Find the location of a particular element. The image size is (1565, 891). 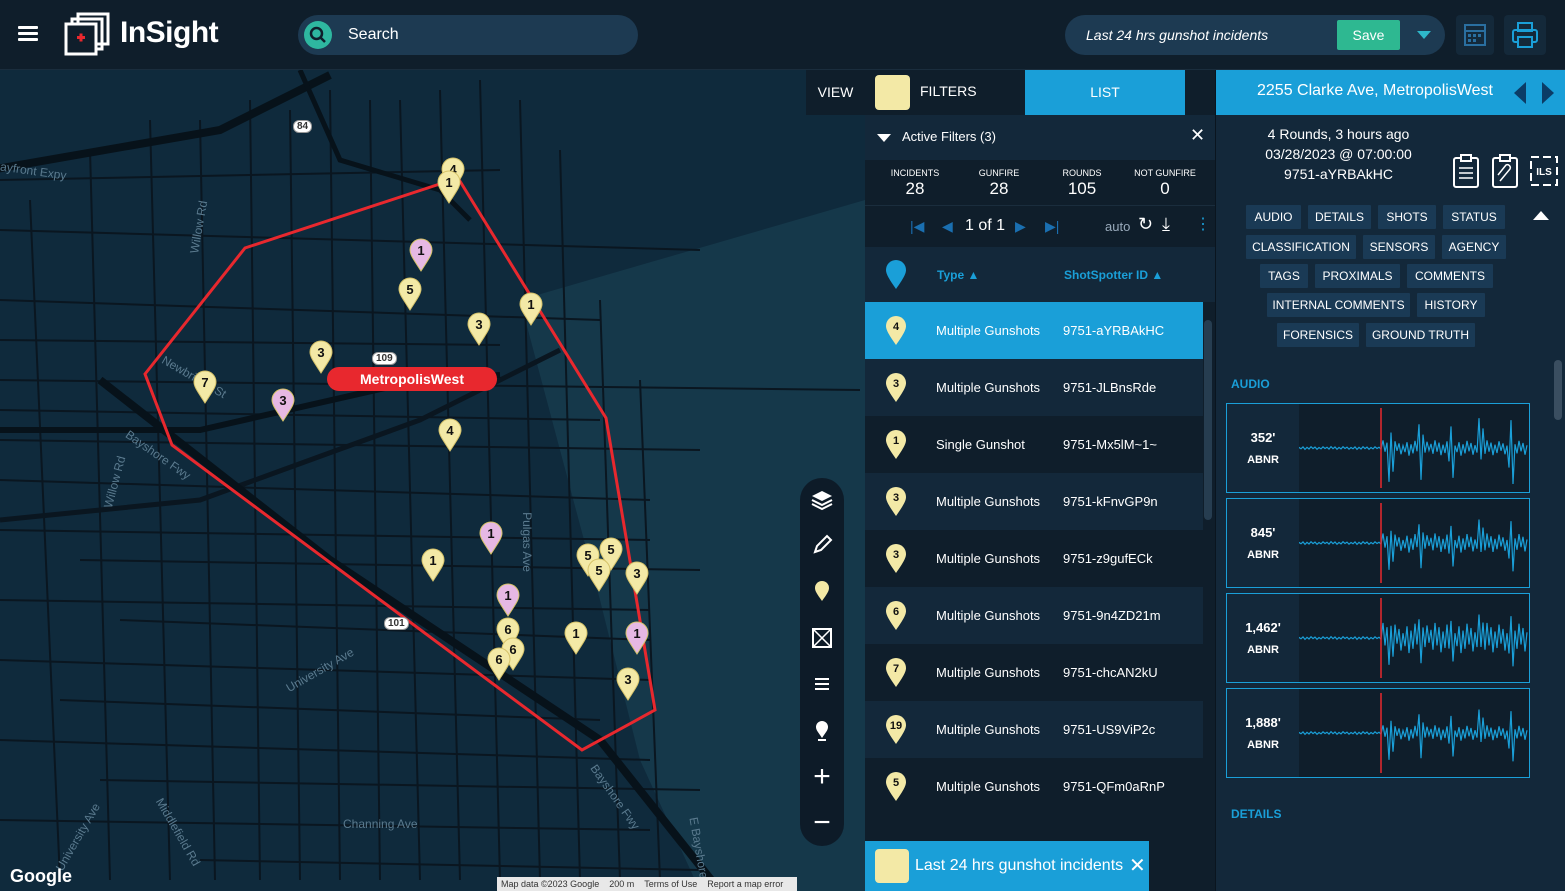

search-bar: Search is located at coordinates (468, 35).